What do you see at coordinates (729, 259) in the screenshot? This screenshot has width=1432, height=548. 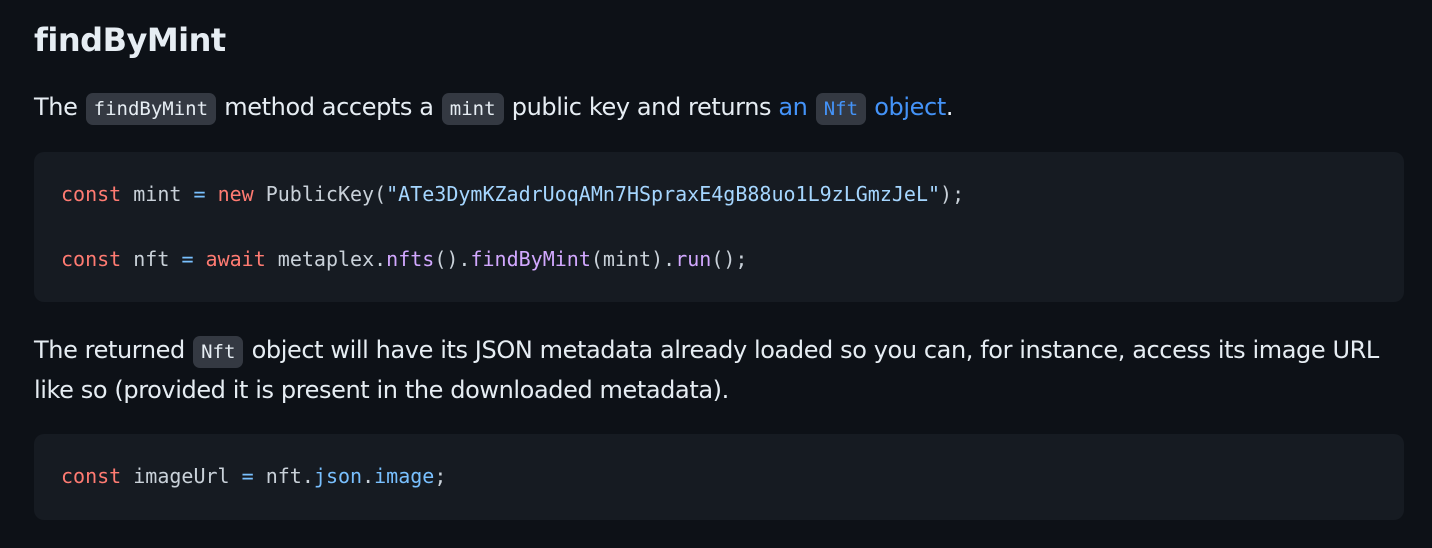 I see `punctuation: ();` at bounding box center [729, 259].